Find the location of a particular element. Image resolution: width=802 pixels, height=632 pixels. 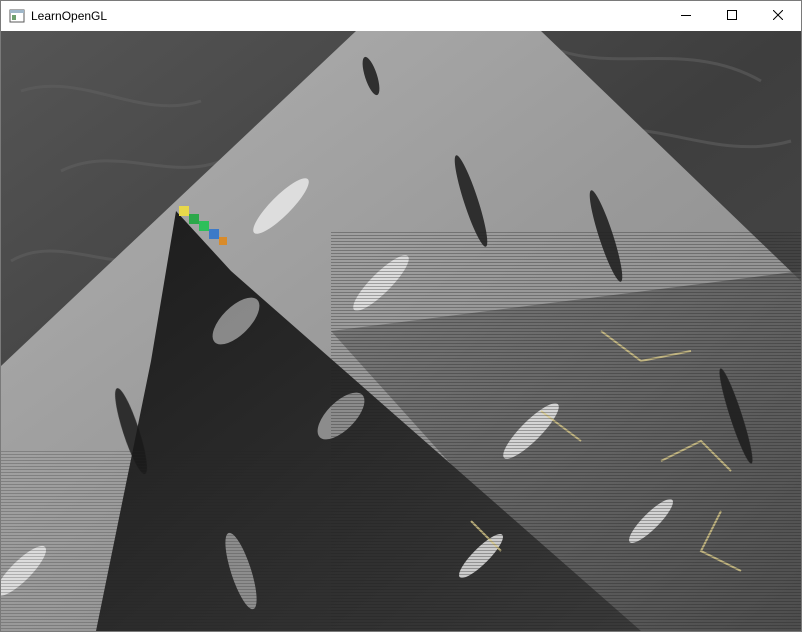

maximize-icon is located at coordinates (732, 16).